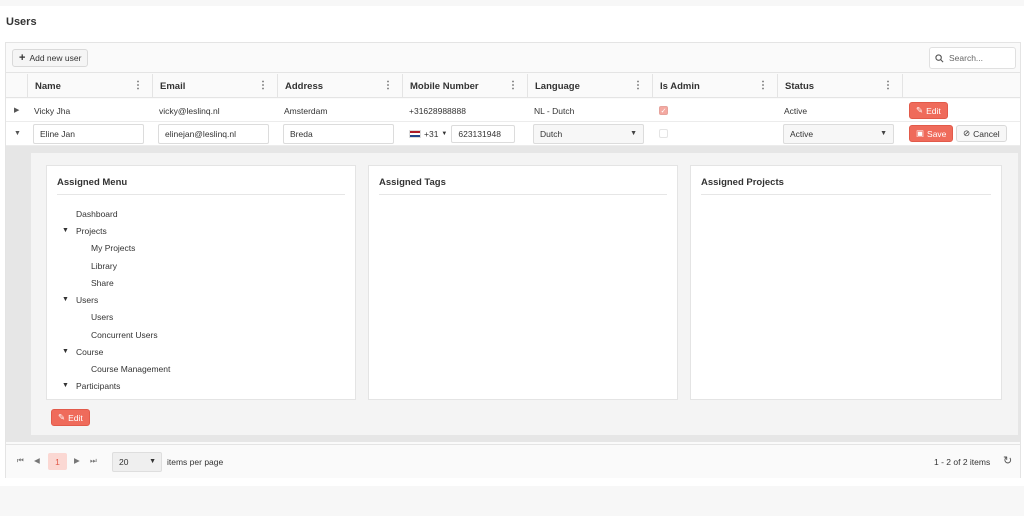 The height and width of the screenshot is (516, 1024). What do you see at coordinates (512, 501) in the screenshot?
I see `bottom-band` at bounding box center [512, 501].